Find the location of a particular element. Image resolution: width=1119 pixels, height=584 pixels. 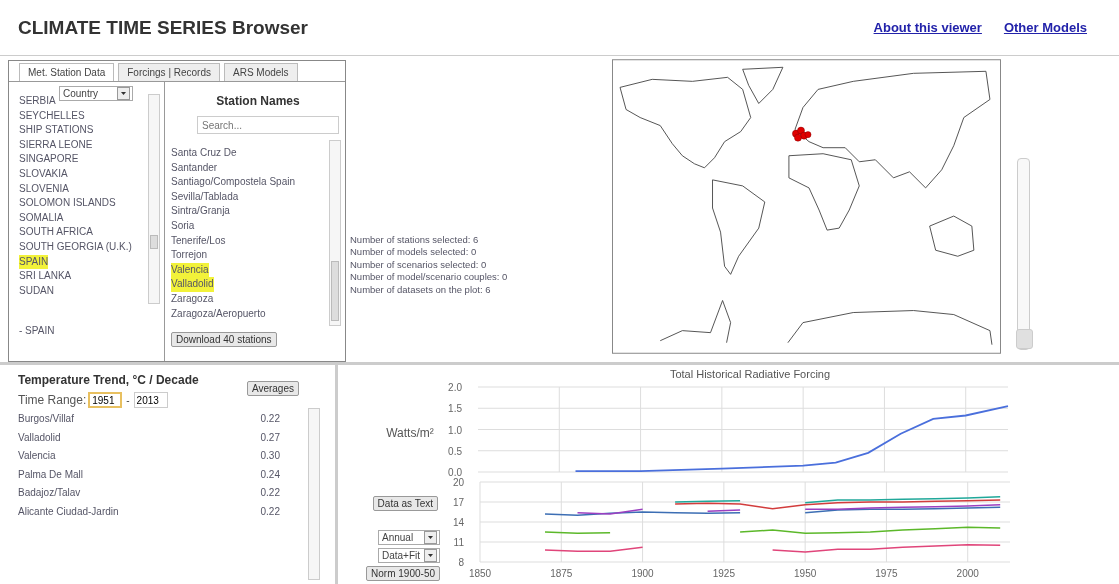

country-item: SINGAPORE is located at coordinates (83, 159).